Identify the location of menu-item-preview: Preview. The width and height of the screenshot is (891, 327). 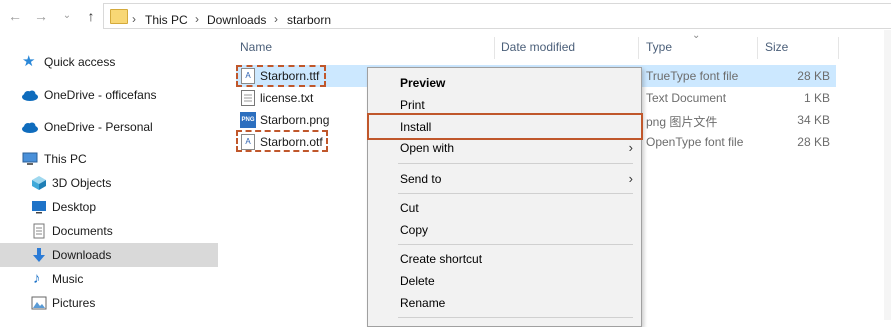
(504, 83).